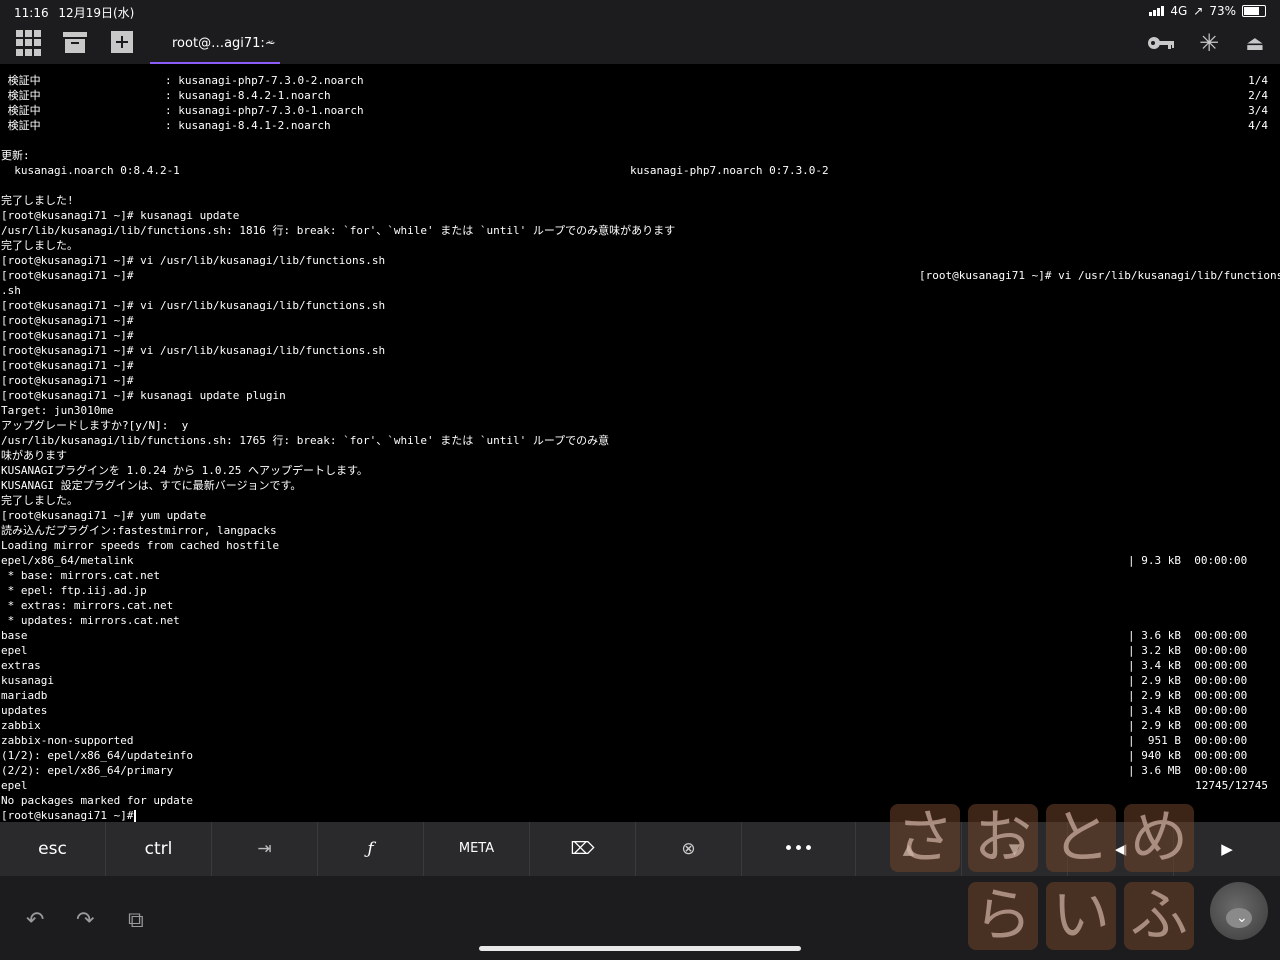  What do you see at coordinates (1188, 560) in the screenshot?
I see `repo-stat: | 9.3 kB 00:00:00` at bounding box center [1188, 560].